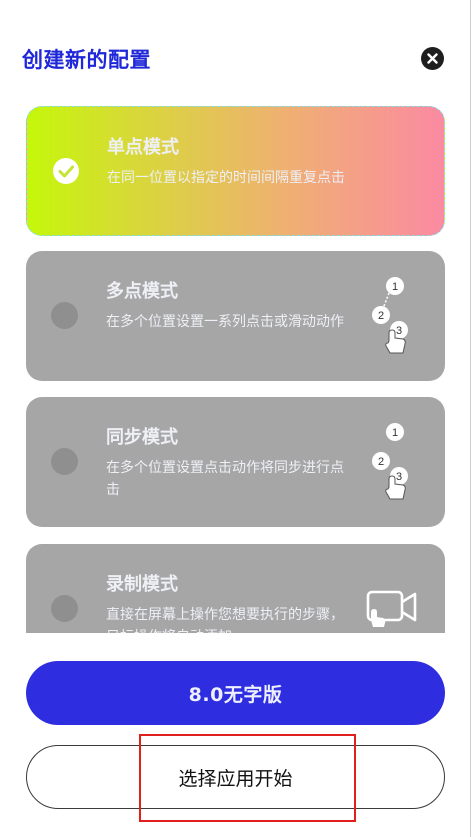 The height and width of the screenshot is (837, 471). I want to click on mode-card-sync: 同步模式 在多个位置设置点击动作将同步进行点击 1 2 3, so click(235, 462).